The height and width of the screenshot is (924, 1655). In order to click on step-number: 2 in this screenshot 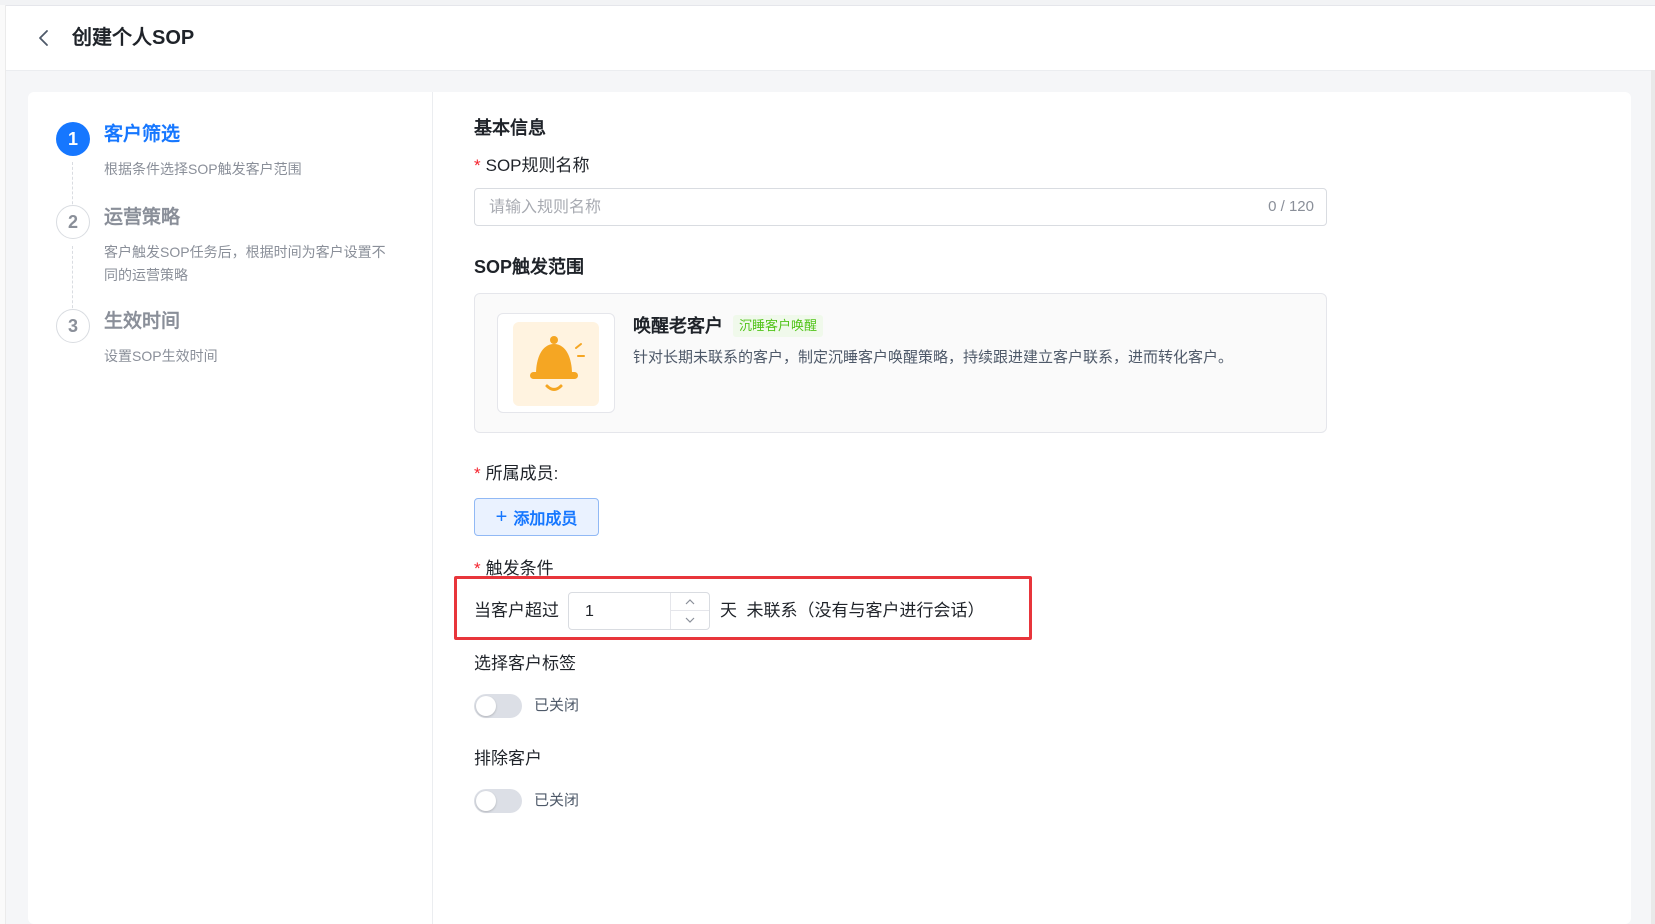, I will do `click(73, 222)`.